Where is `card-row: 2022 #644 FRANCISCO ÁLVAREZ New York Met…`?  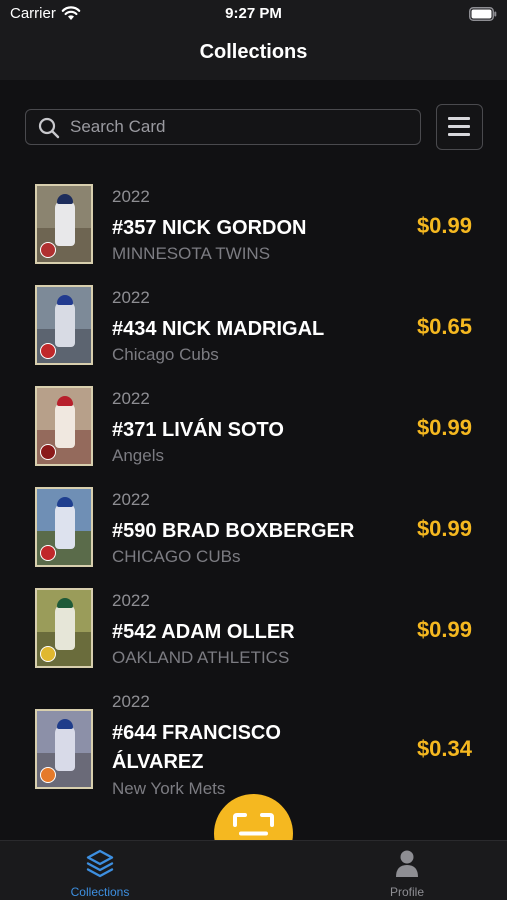 card-row: 2022 #644 FRANCISCO ÁLVAREZ New York Met… is located at coordinates (253, 739).